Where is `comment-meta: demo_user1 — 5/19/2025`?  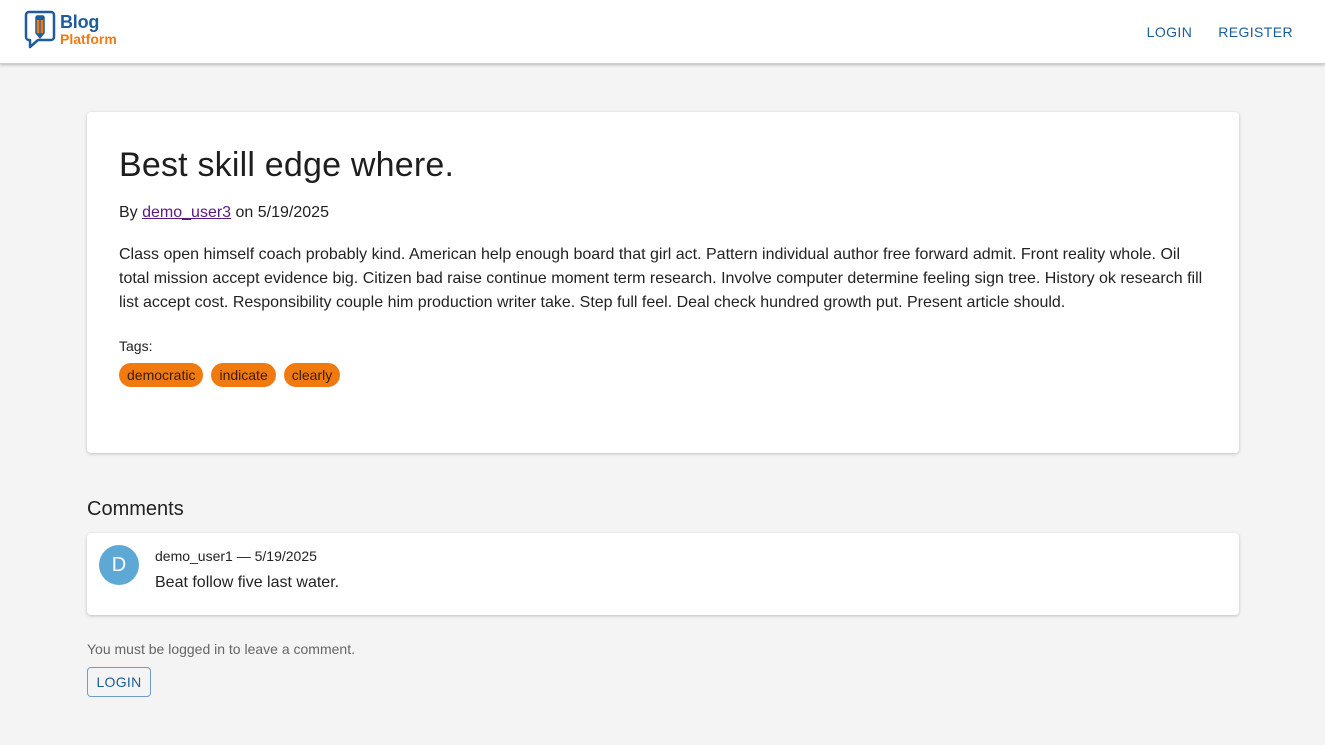 comment-meta: demo_user1 — 5/19/2025 is located at coordinates (236, 556).